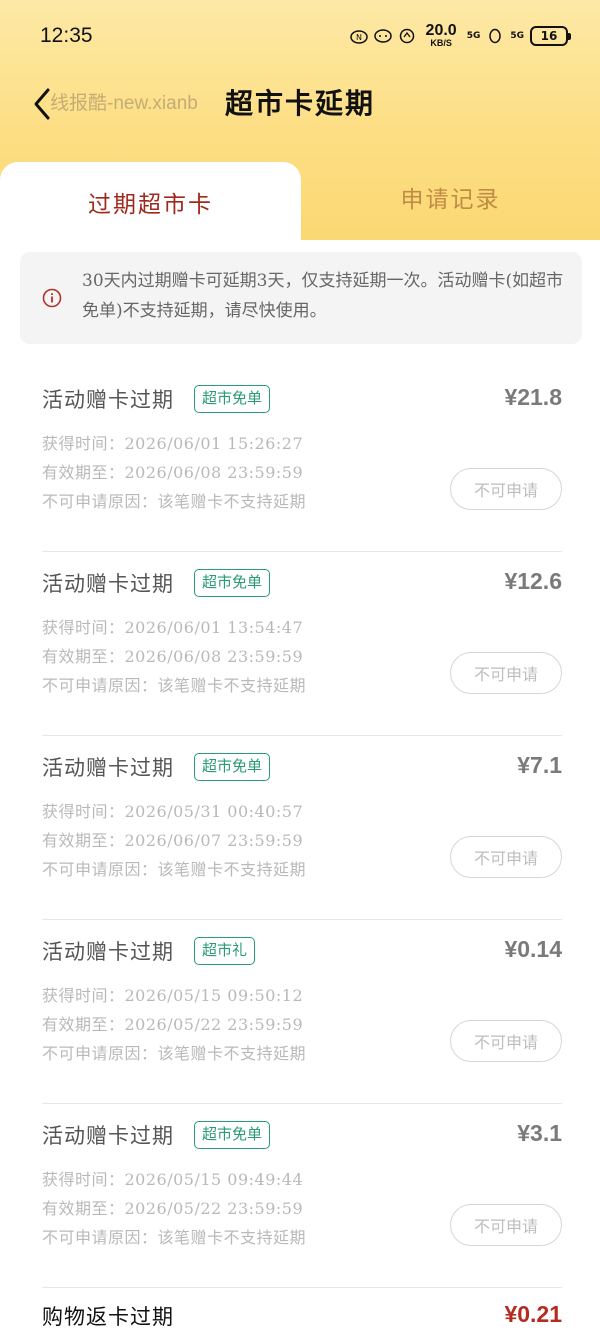 The height and width of the screenshot is (1341, 600). Describe the element at coordinates (382, 36) in the screenshot. I see `chat-bubble-icon` at that location.